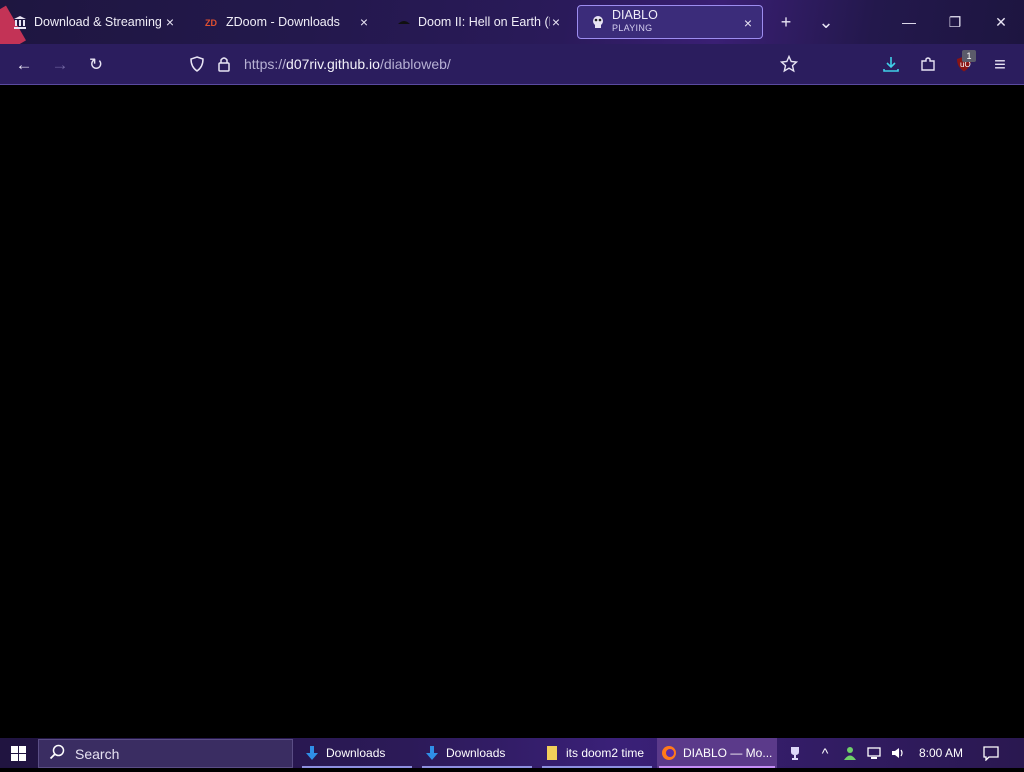 Image resolution: width=1024 pixels, height=772 pixels. Describe the element at coordinates (552, 753) in the screenshot. I see `folder-icon` at that location.